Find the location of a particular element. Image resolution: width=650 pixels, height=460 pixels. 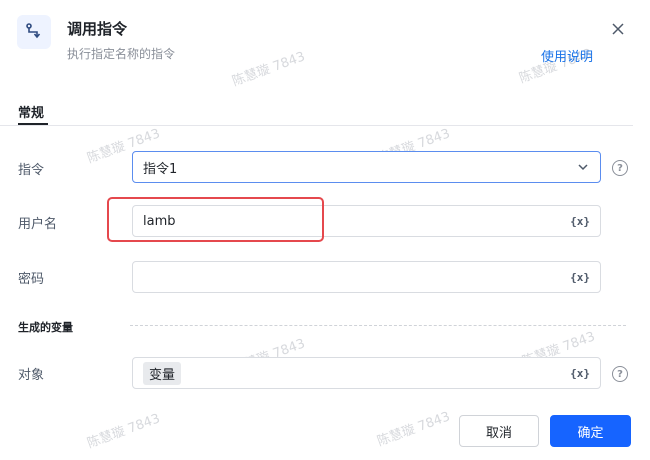

command-flow-icon is located at coordinates (34, 32).